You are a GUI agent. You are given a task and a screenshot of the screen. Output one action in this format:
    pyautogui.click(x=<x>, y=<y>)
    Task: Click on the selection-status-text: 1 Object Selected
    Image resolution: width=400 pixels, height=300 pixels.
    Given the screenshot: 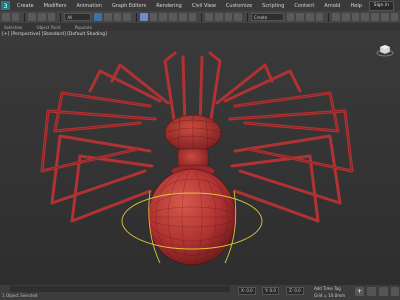 What is the action you would take?
    pyautogui.click(x=20, y=295)
    